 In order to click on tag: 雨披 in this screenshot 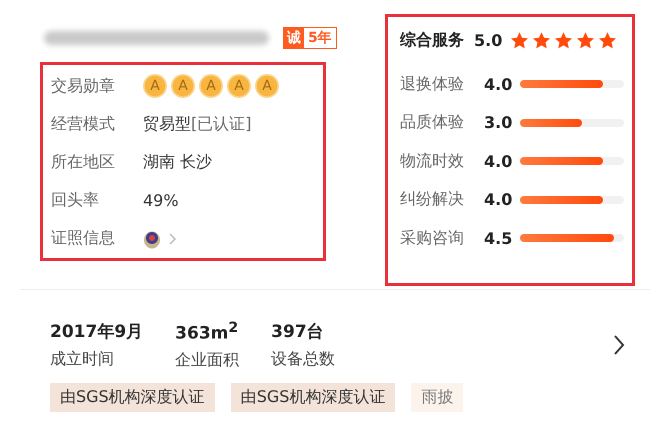, I will do `click(437, 397)`.